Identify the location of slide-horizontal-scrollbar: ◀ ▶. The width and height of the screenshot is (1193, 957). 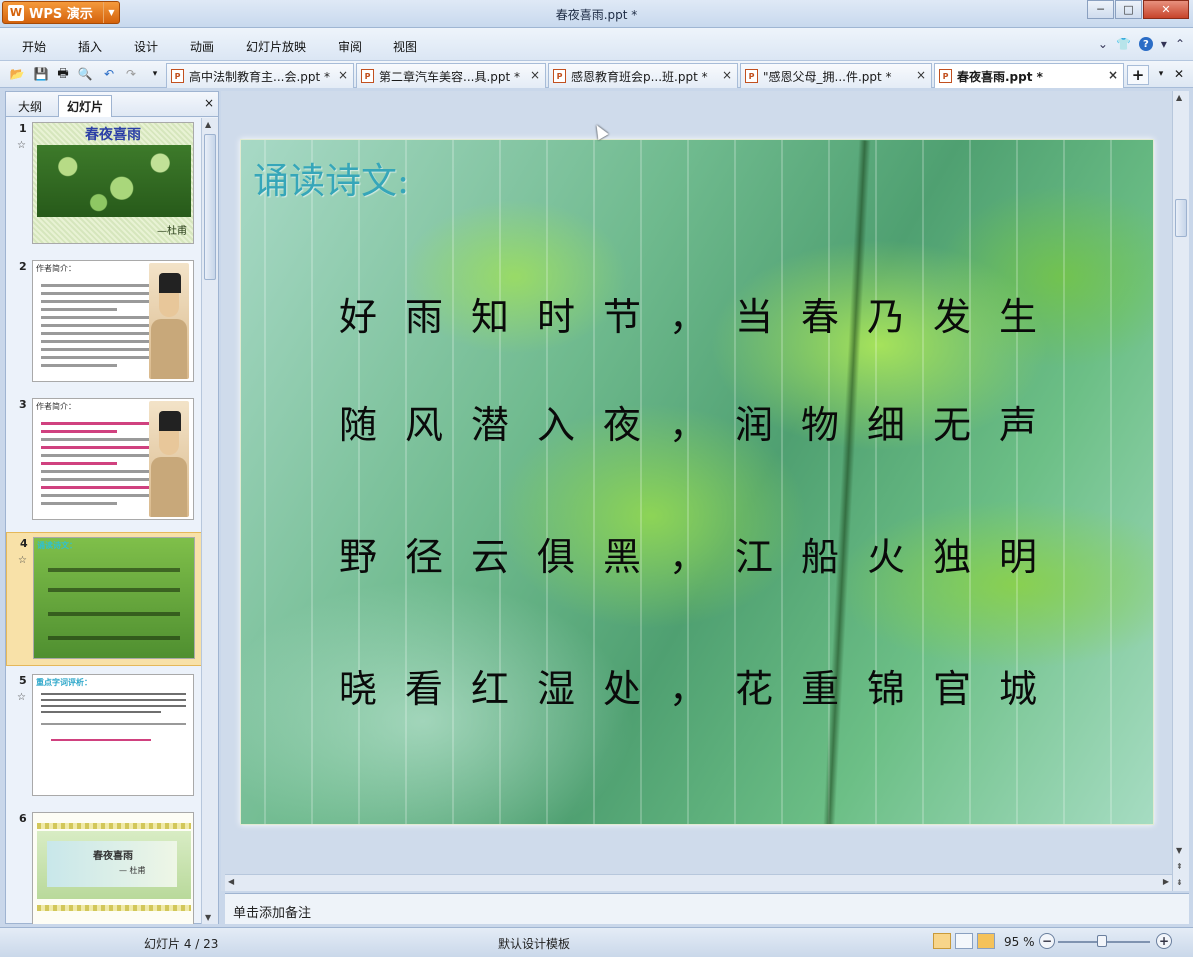
(698, 882).